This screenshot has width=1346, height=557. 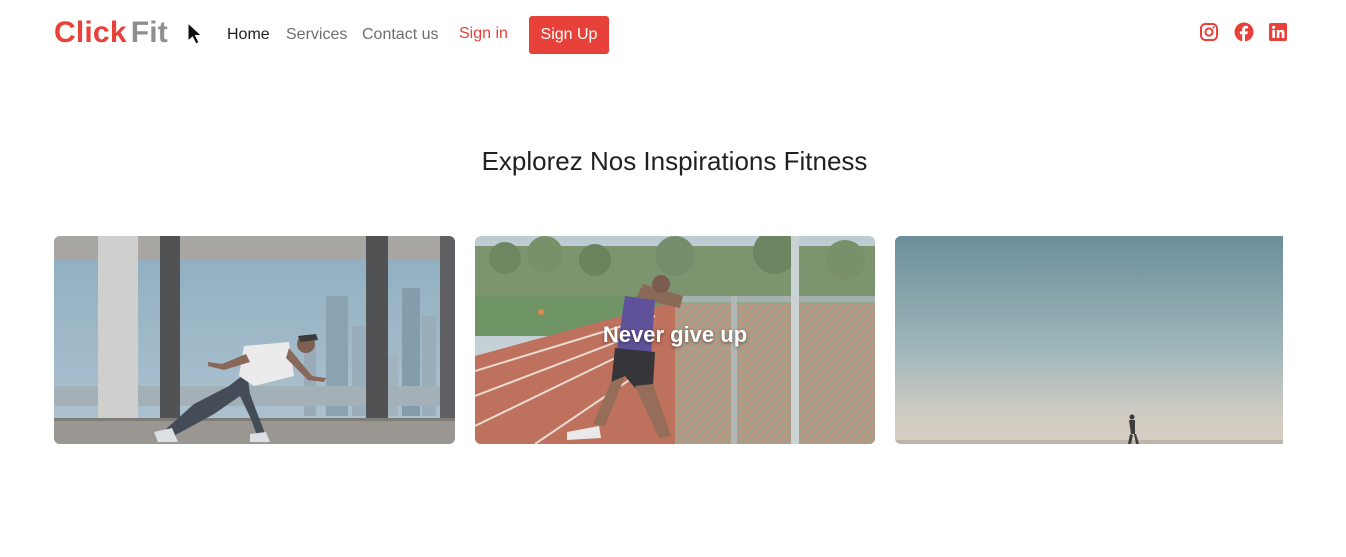 I want to click on open-sky-runner-photo, so click(x=1089, y=340).